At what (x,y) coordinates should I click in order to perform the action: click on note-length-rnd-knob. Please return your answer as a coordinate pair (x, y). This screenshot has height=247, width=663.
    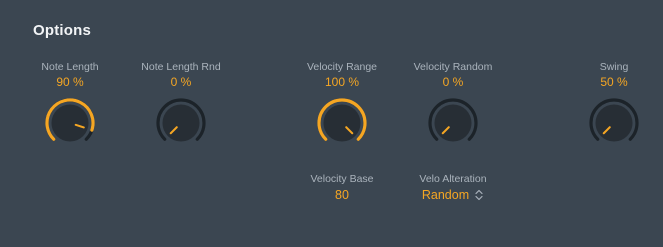
    Looking at the image, I should click on (181, 123).